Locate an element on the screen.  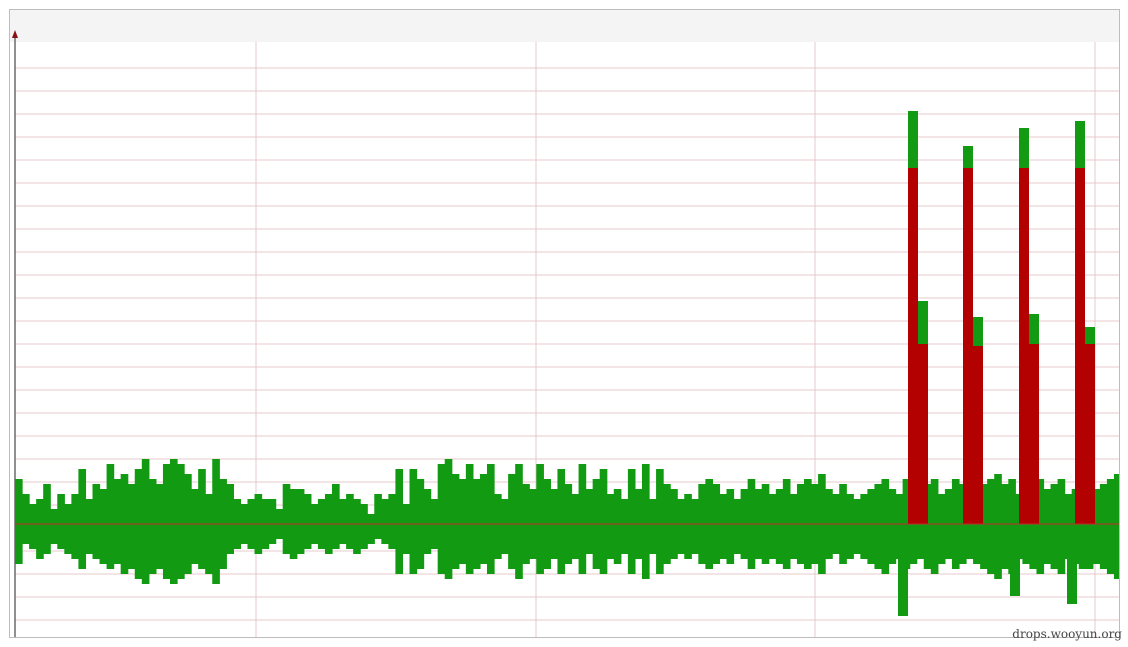
y-axis-arrow is located at coordinates (15, 34).